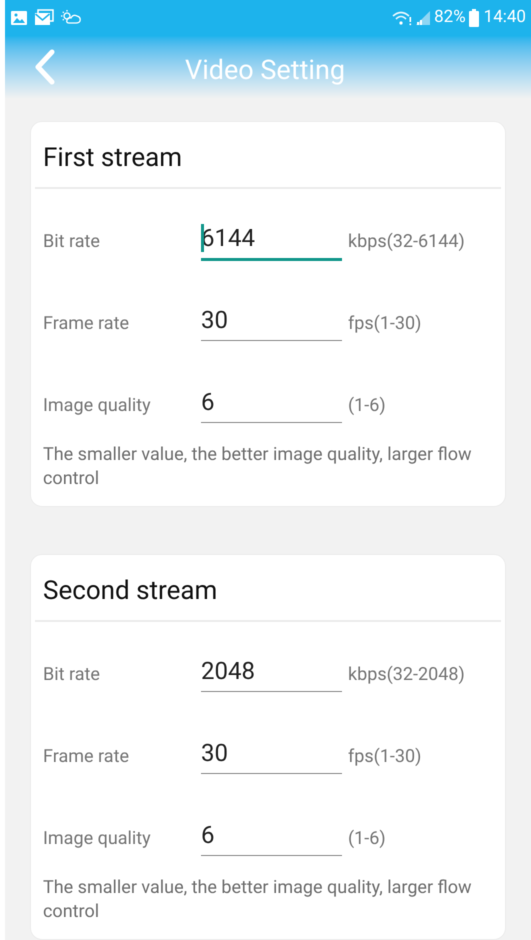 The height and width of the screenshot is (940, 531). Describe the element at coordinates (406, 675) in the screenshot. I see `unit-hint: kbps(32-2048)` at that location.